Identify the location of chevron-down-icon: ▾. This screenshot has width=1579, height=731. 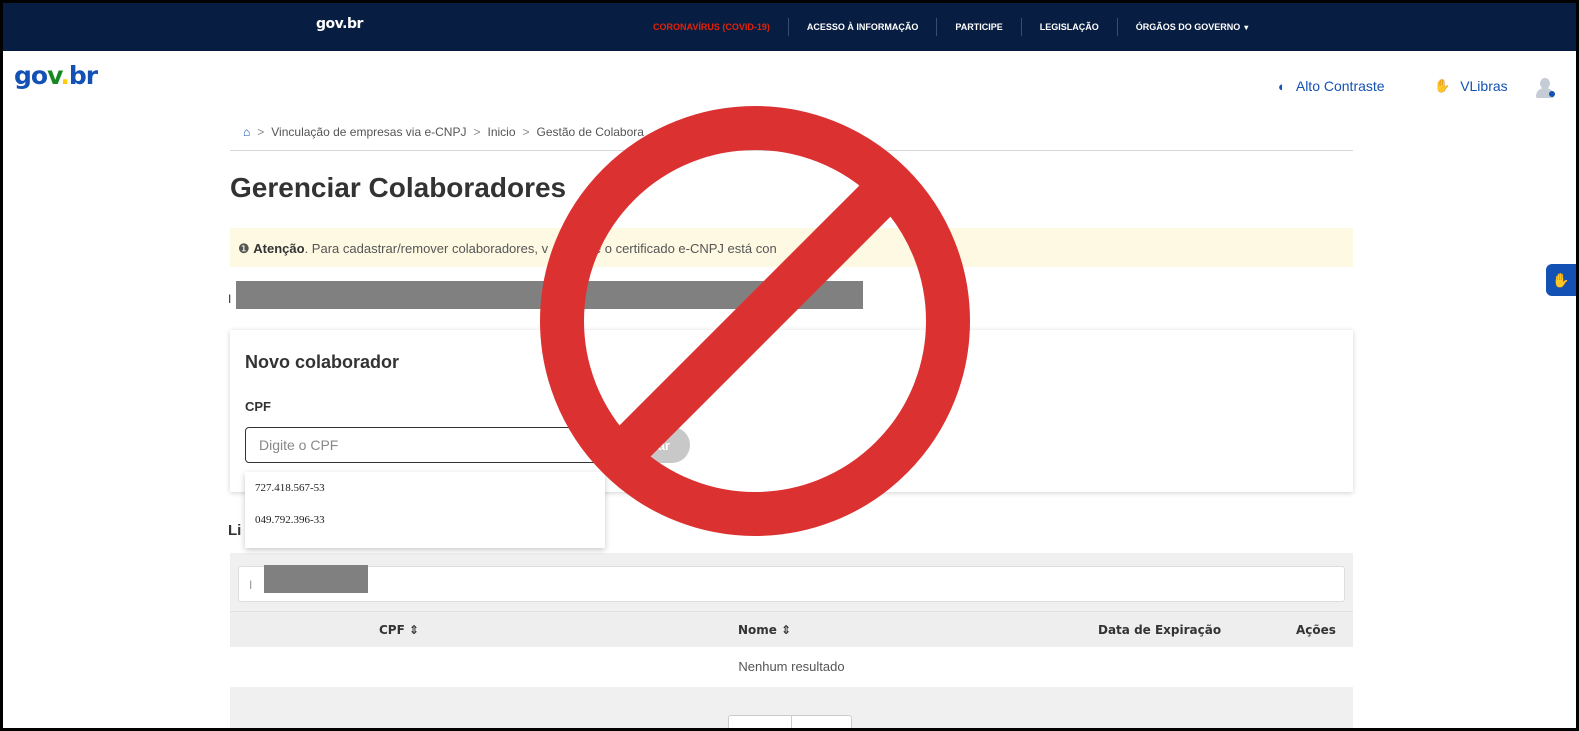
(1246, 27).